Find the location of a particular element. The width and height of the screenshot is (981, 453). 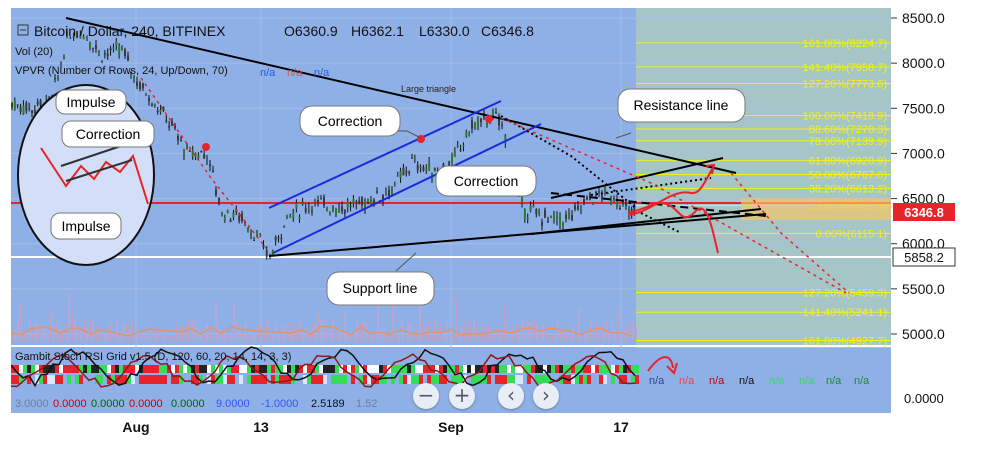

price-tick-label-0: 8500.0 is located at coordinates (923, 18).